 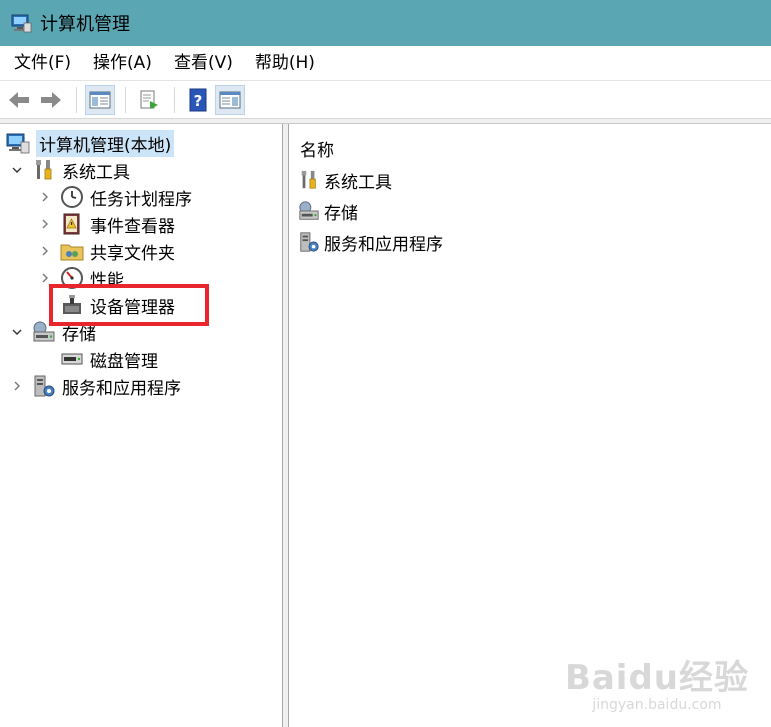 What do you see at coordinates (341, 213) in the screenshot?
I see `list-item-label: 存储` at bounding box center [341, 213].